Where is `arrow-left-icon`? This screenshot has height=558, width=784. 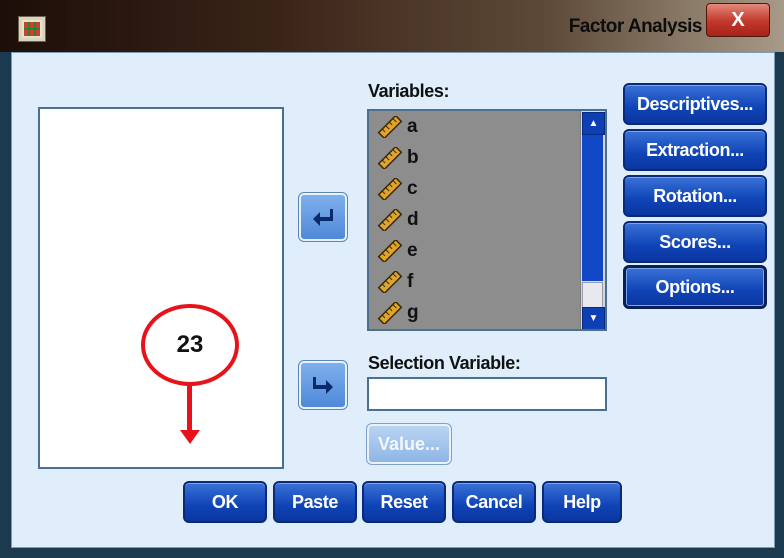
arrow-left-icon is located at coordinates (323, 217).